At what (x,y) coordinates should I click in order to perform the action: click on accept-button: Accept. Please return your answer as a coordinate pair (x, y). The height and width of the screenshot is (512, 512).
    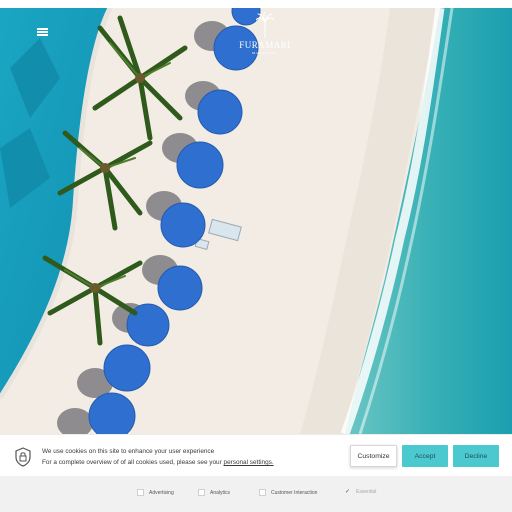
    Looking at the image, I should click on (425, 456).